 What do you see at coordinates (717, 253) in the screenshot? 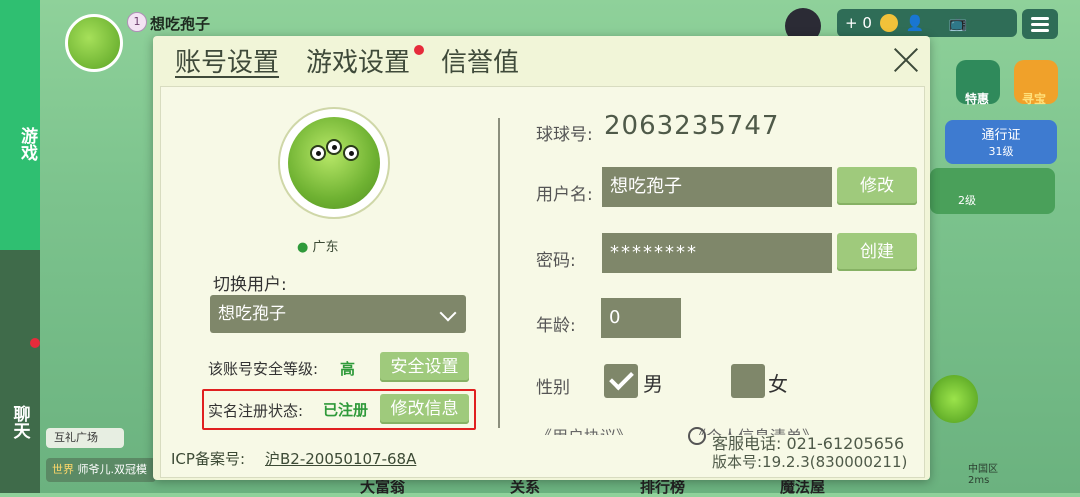
I see `password-field: ********` at bounding box center [717, 253].